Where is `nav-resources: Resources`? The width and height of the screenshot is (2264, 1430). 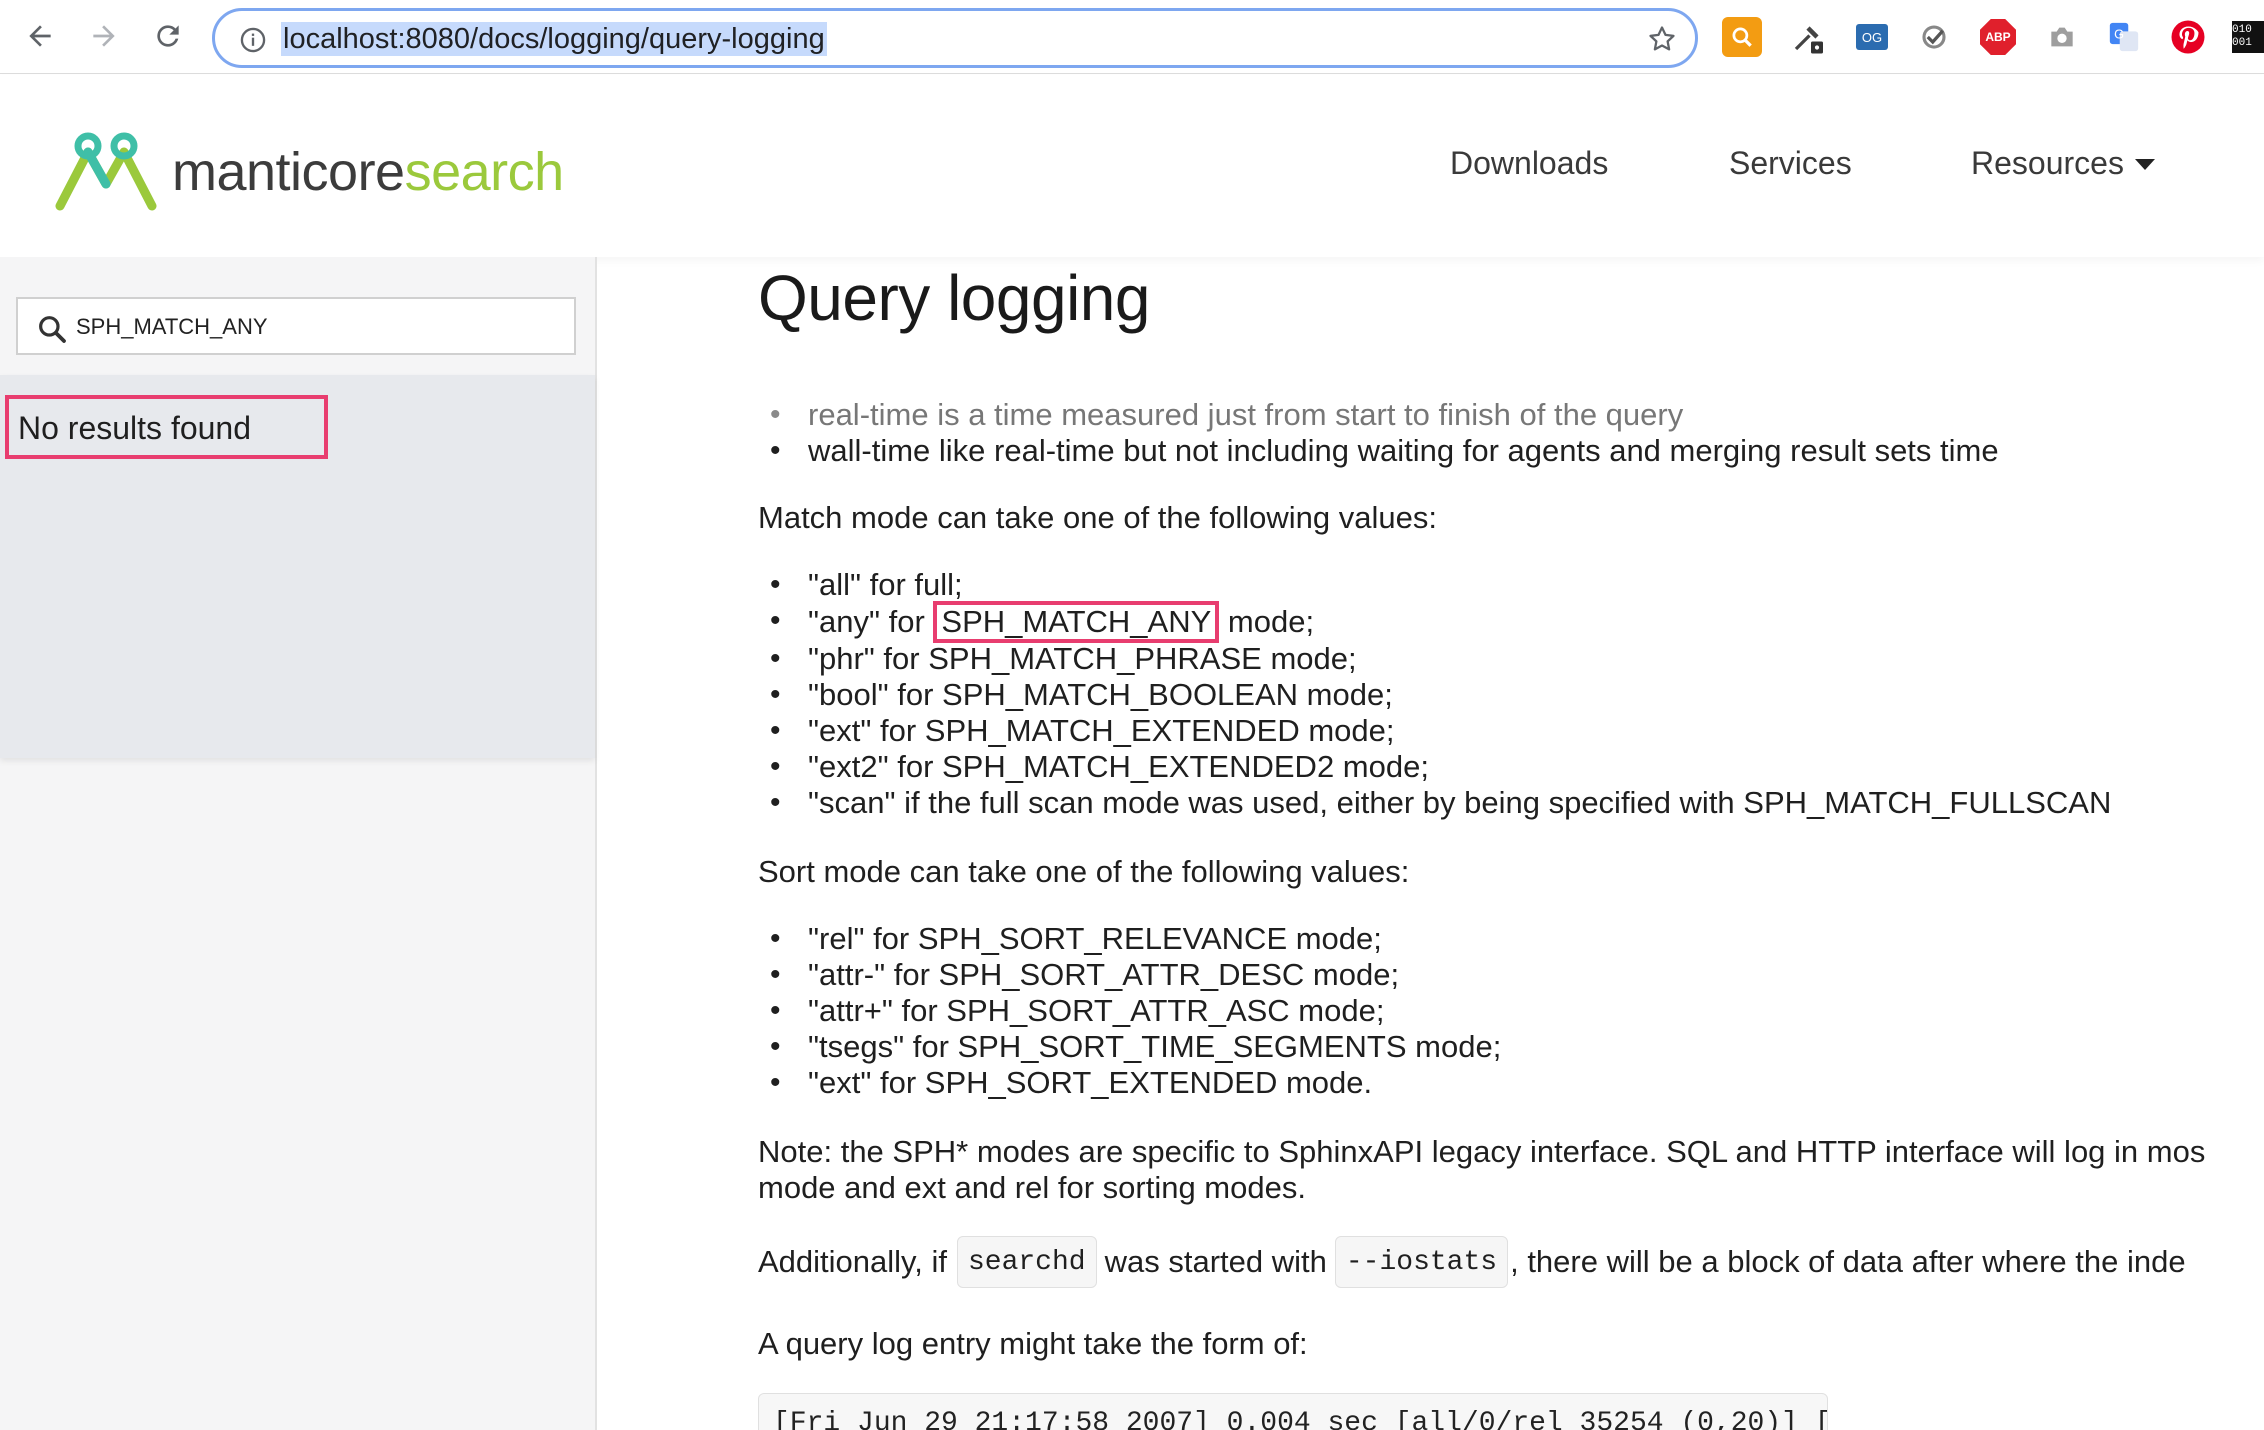
nav-resources: Resources is located at coordinates (2063, 163).